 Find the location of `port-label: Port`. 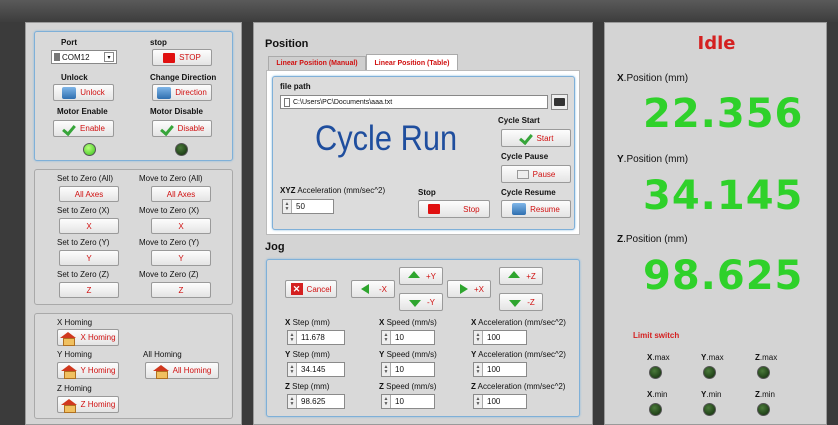

port-label: Port is located at coordinates (69, 42).